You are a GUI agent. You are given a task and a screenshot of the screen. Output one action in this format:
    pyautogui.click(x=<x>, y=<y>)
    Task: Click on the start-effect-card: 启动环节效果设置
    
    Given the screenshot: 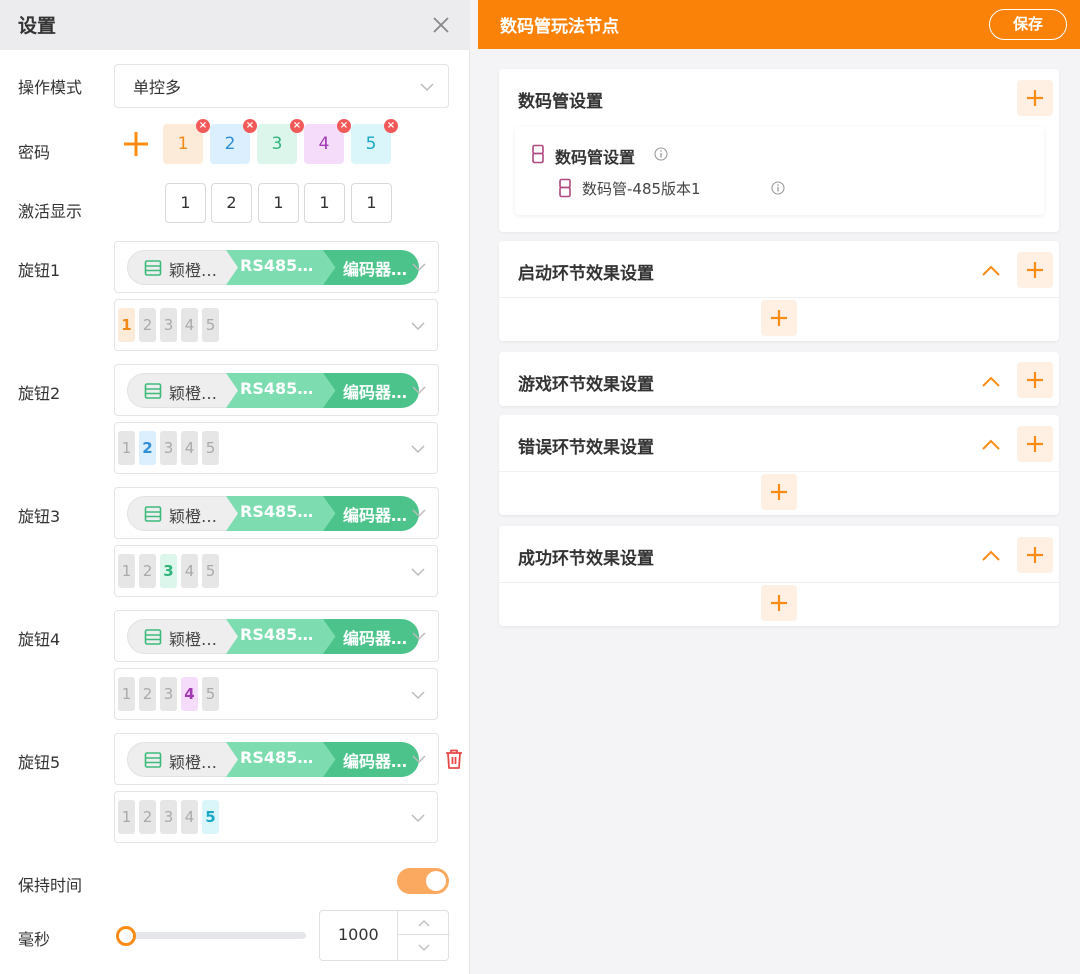 What is the action you would take?
    pyautogui.click(x=779, y=291)
    